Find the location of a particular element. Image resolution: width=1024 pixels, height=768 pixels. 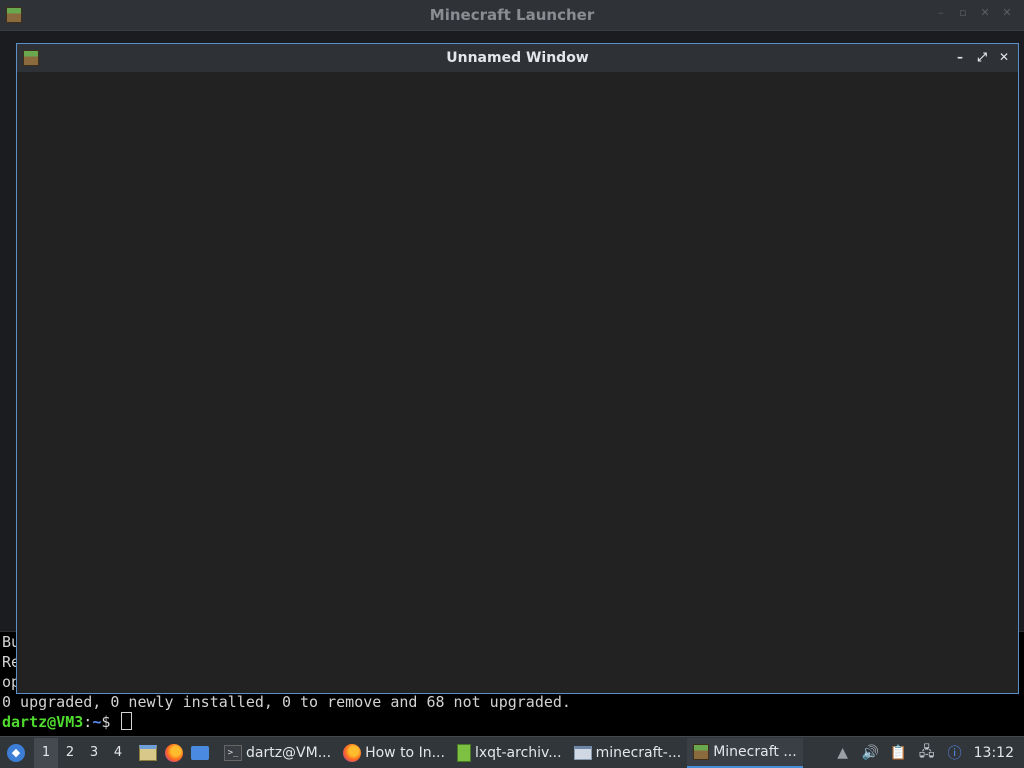

clock: 13:12 is located at coordinates (994, 753).